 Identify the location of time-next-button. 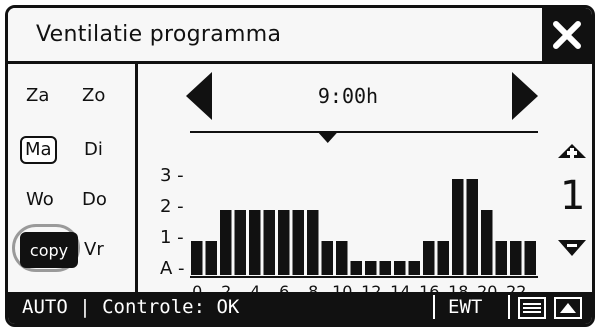
(525, 96).